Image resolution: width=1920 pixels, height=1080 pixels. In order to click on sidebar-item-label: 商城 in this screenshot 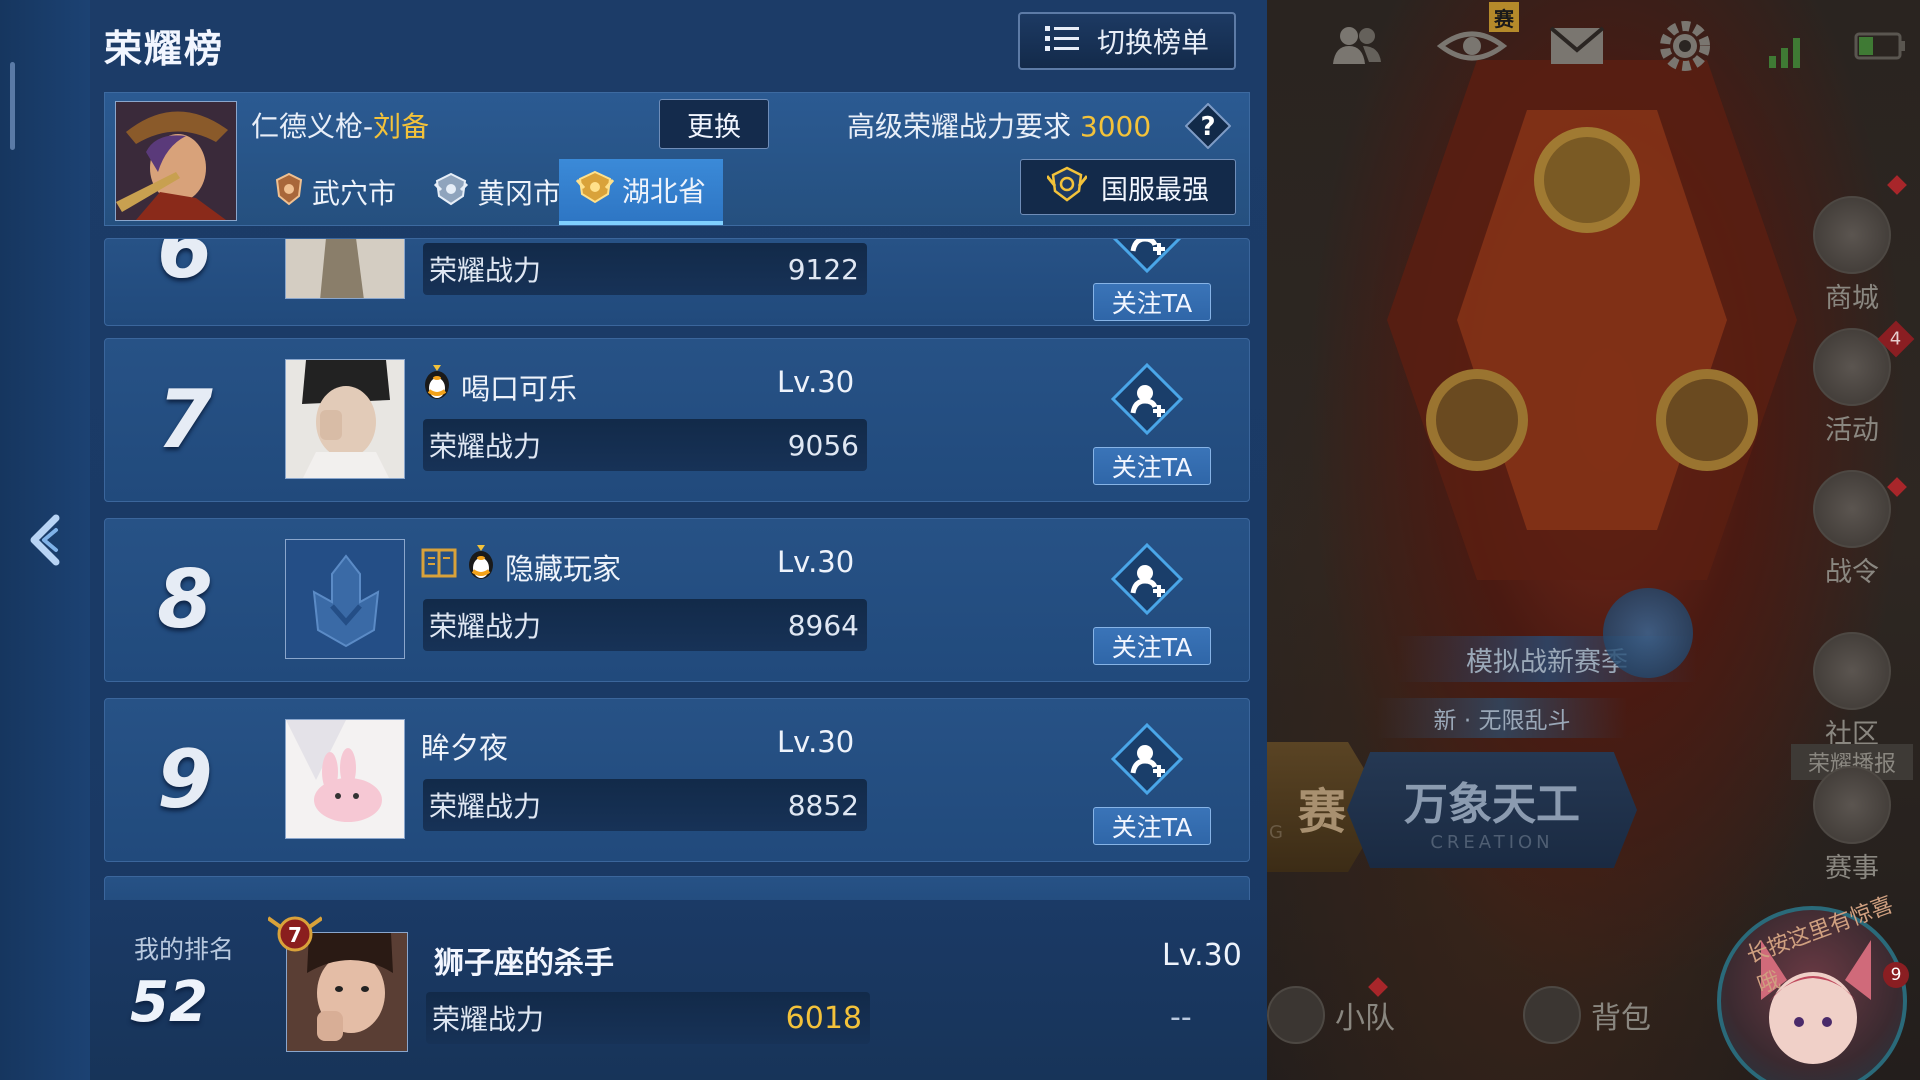, I will do `click(1852, 298)`.